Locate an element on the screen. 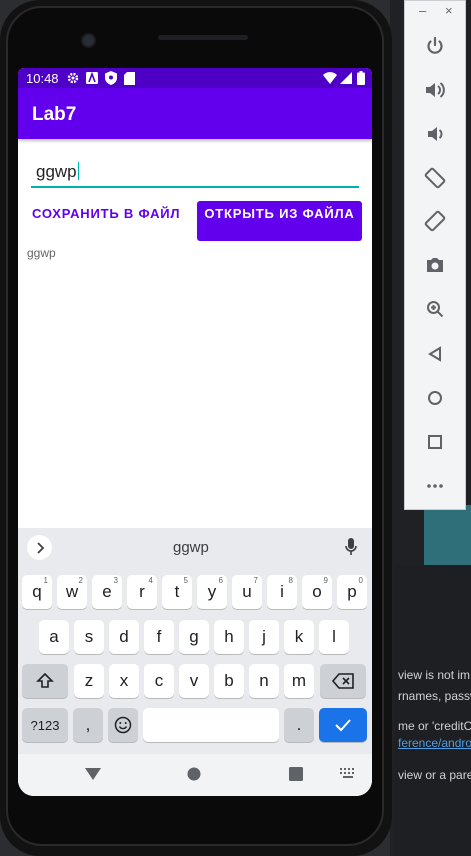 Image resolution: width=471 pixels, height=856 pixels. home-button is located at coordinates (435, 398).